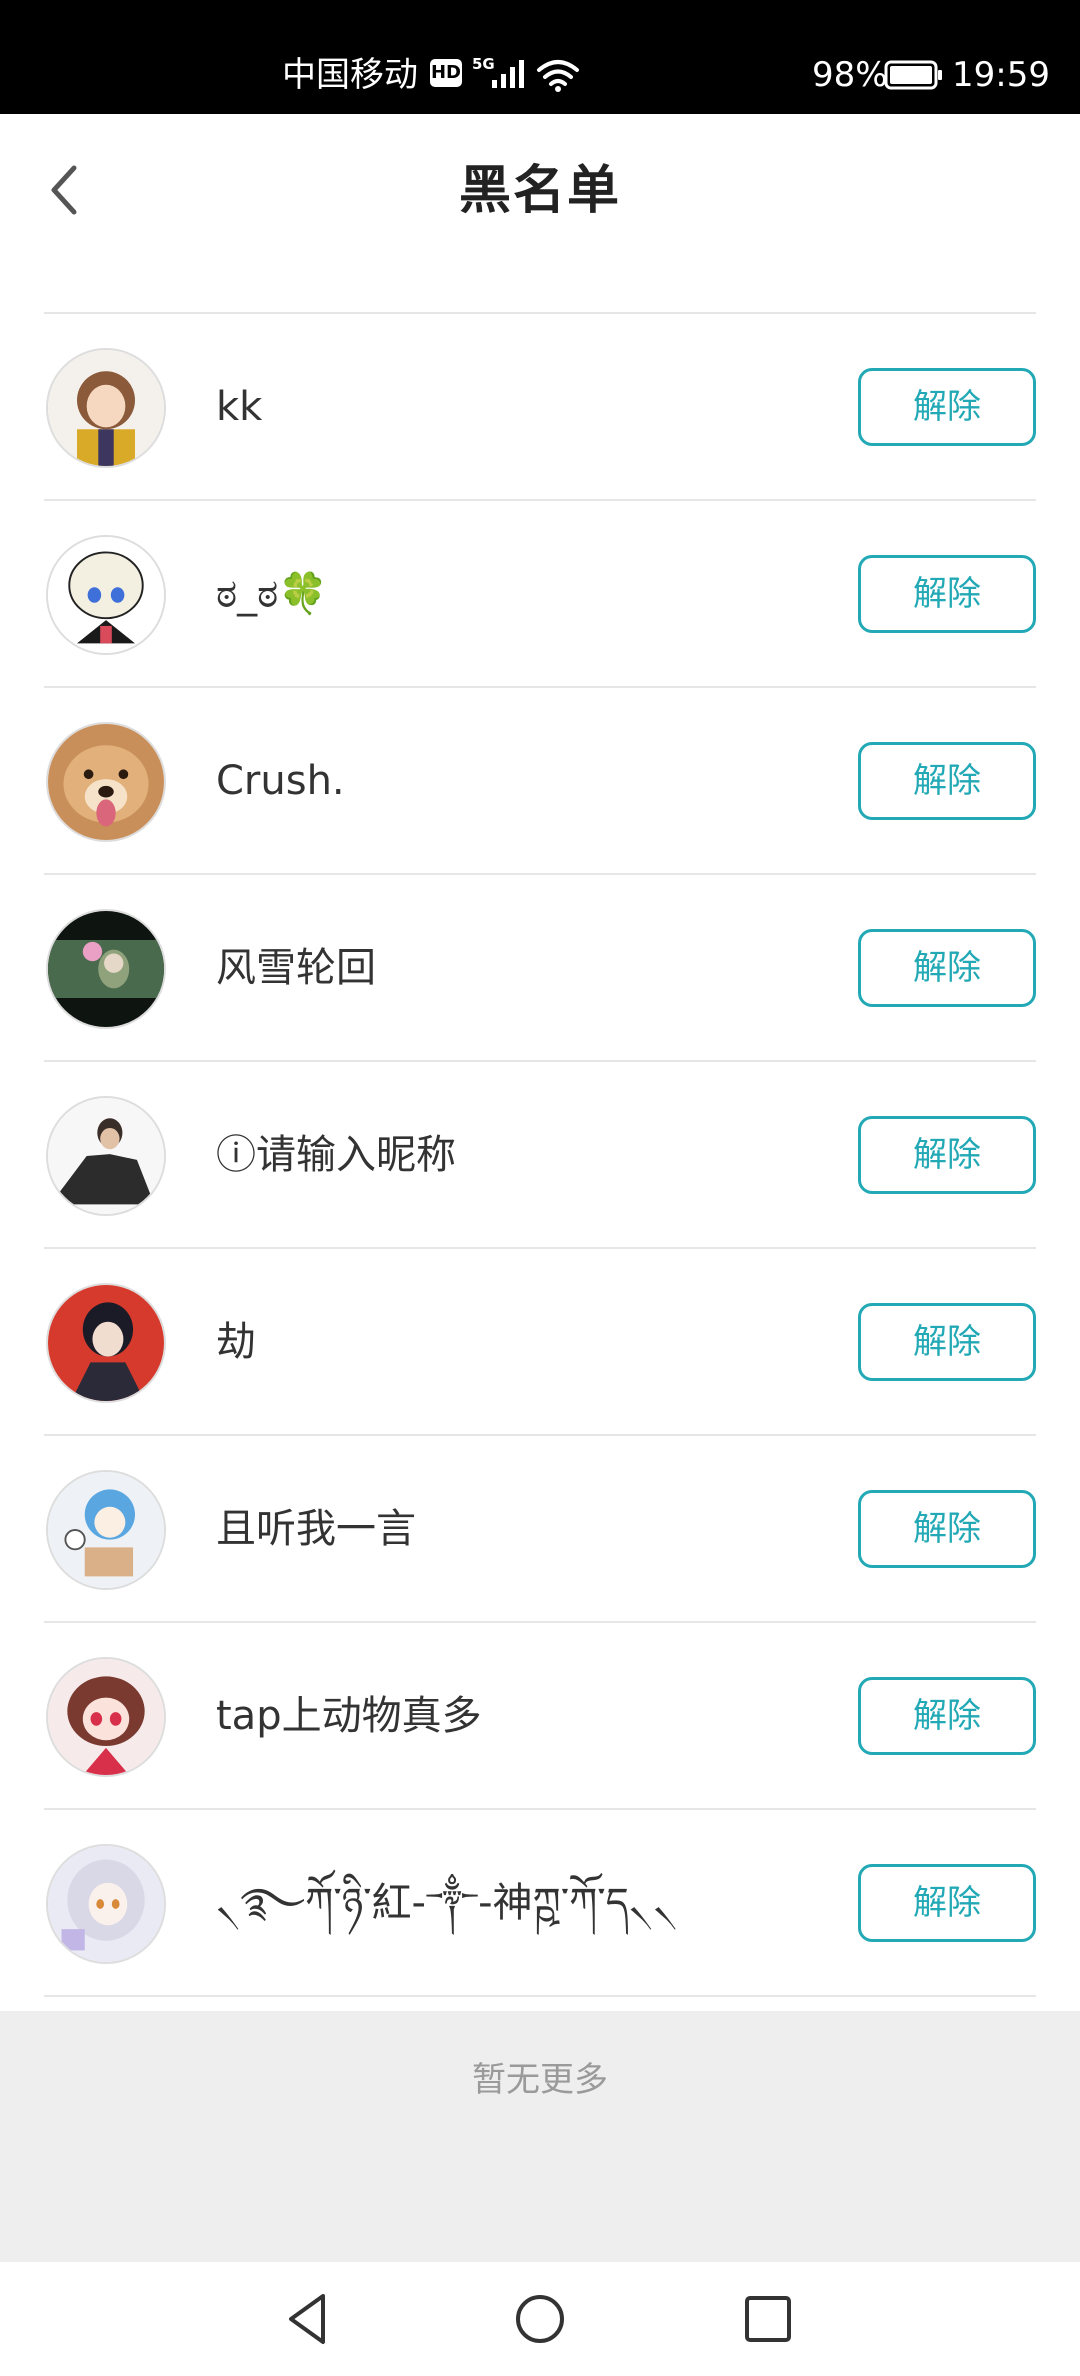 This screenshot has height=2376, width=1080. What do you see at coordinates (539, 191) in the screenshot?
I see `page-title: 黑名单` at bounding box center [539, 191].